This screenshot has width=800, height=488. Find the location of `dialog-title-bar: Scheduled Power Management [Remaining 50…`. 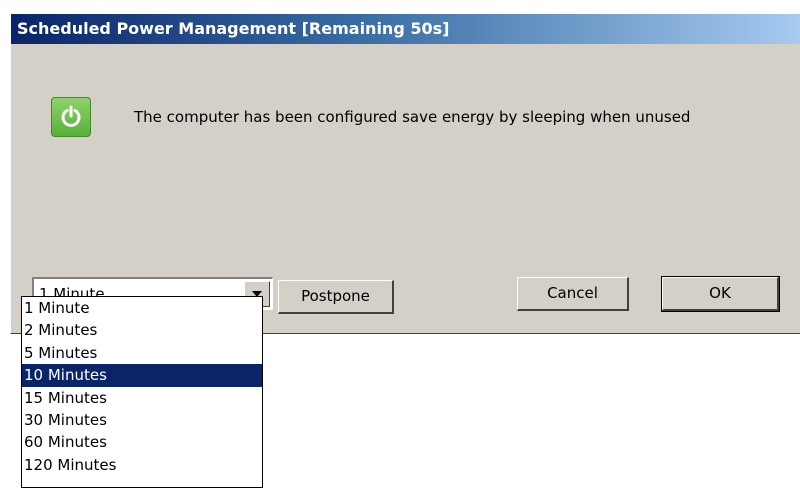

dialog-title-bar: Scheduled Power Management [Remaining 50… is located at coordinates (405, 29).